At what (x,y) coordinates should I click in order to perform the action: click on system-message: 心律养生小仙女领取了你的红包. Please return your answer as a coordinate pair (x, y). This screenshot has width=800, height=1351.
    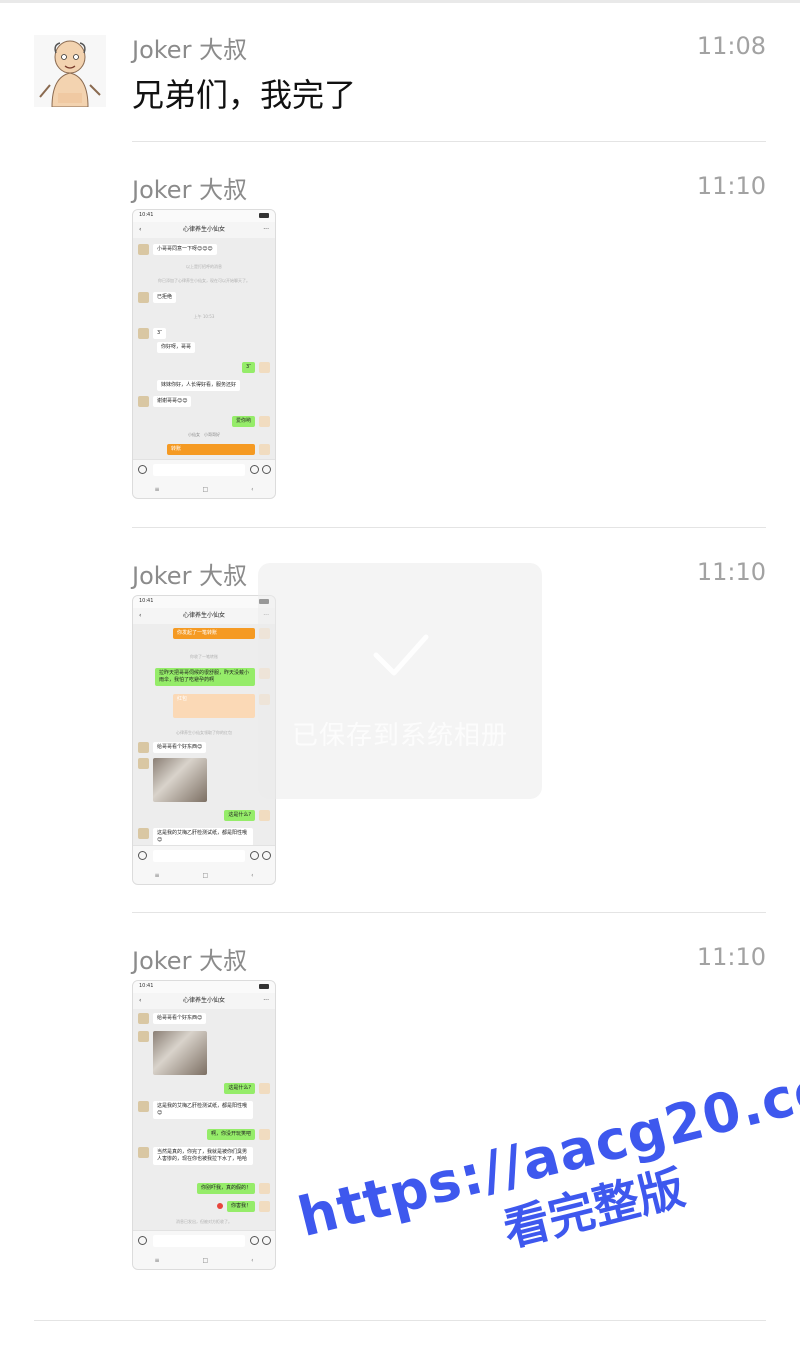
    Looking at the image, I should click on (204, 732).